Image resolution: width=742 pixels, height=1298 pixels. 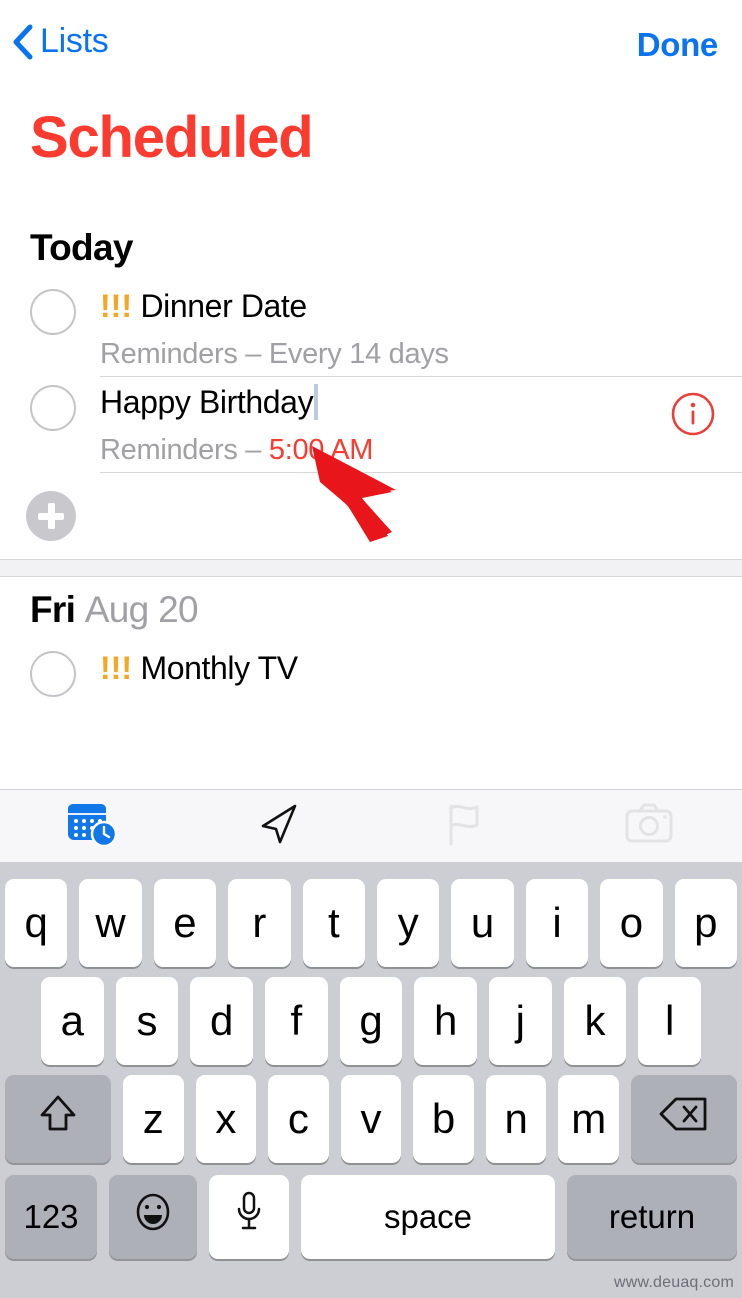 I want to click on shift-key, so click(x=57, y=1119).